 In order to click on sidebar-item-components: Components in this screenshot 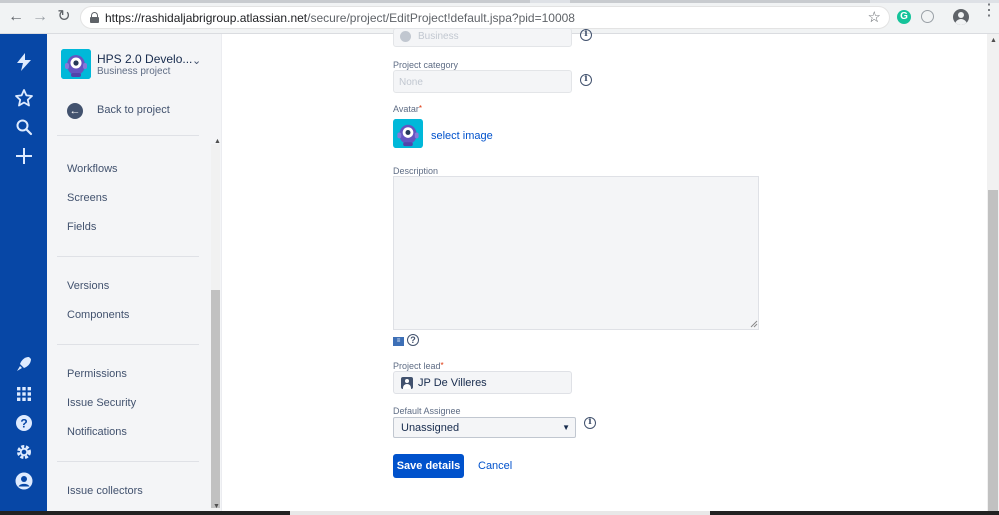, I will do `click(98, 315)`.